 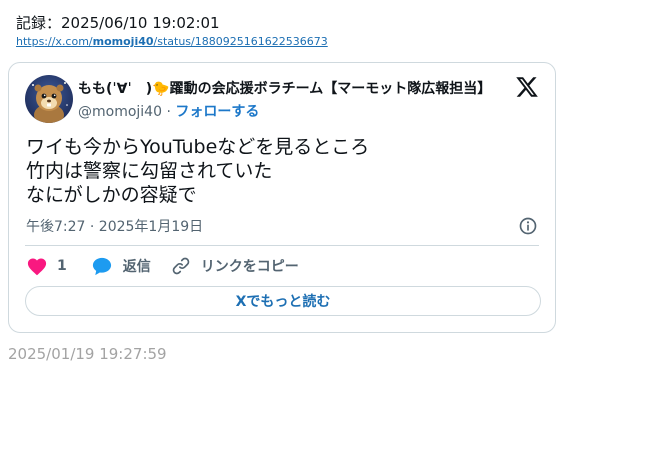 I want to click on copy-link-label: リンクをコピー, so click(x=249, y=267).